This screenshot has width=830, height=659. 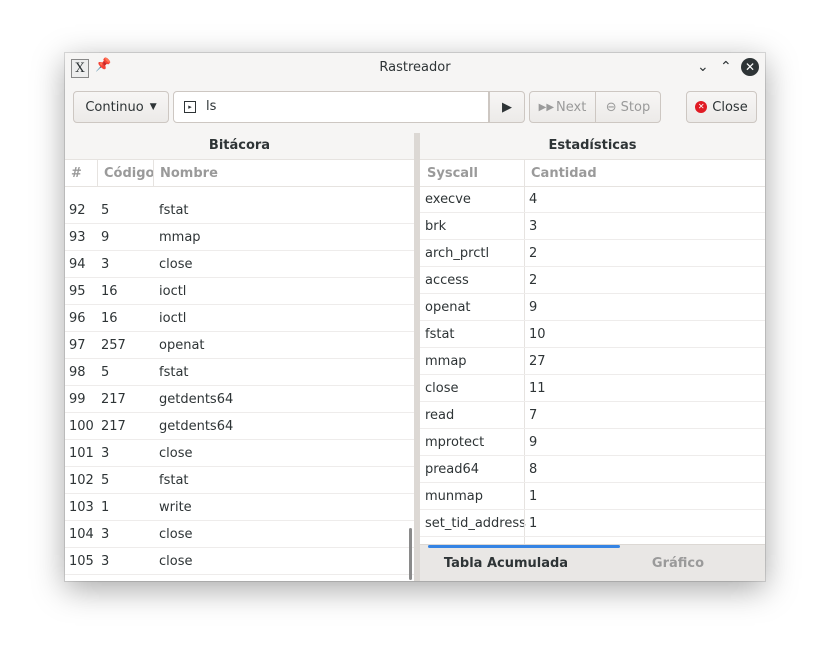 I want to click on stats-row: set_tid_address 1, so click(x=592, y=523).